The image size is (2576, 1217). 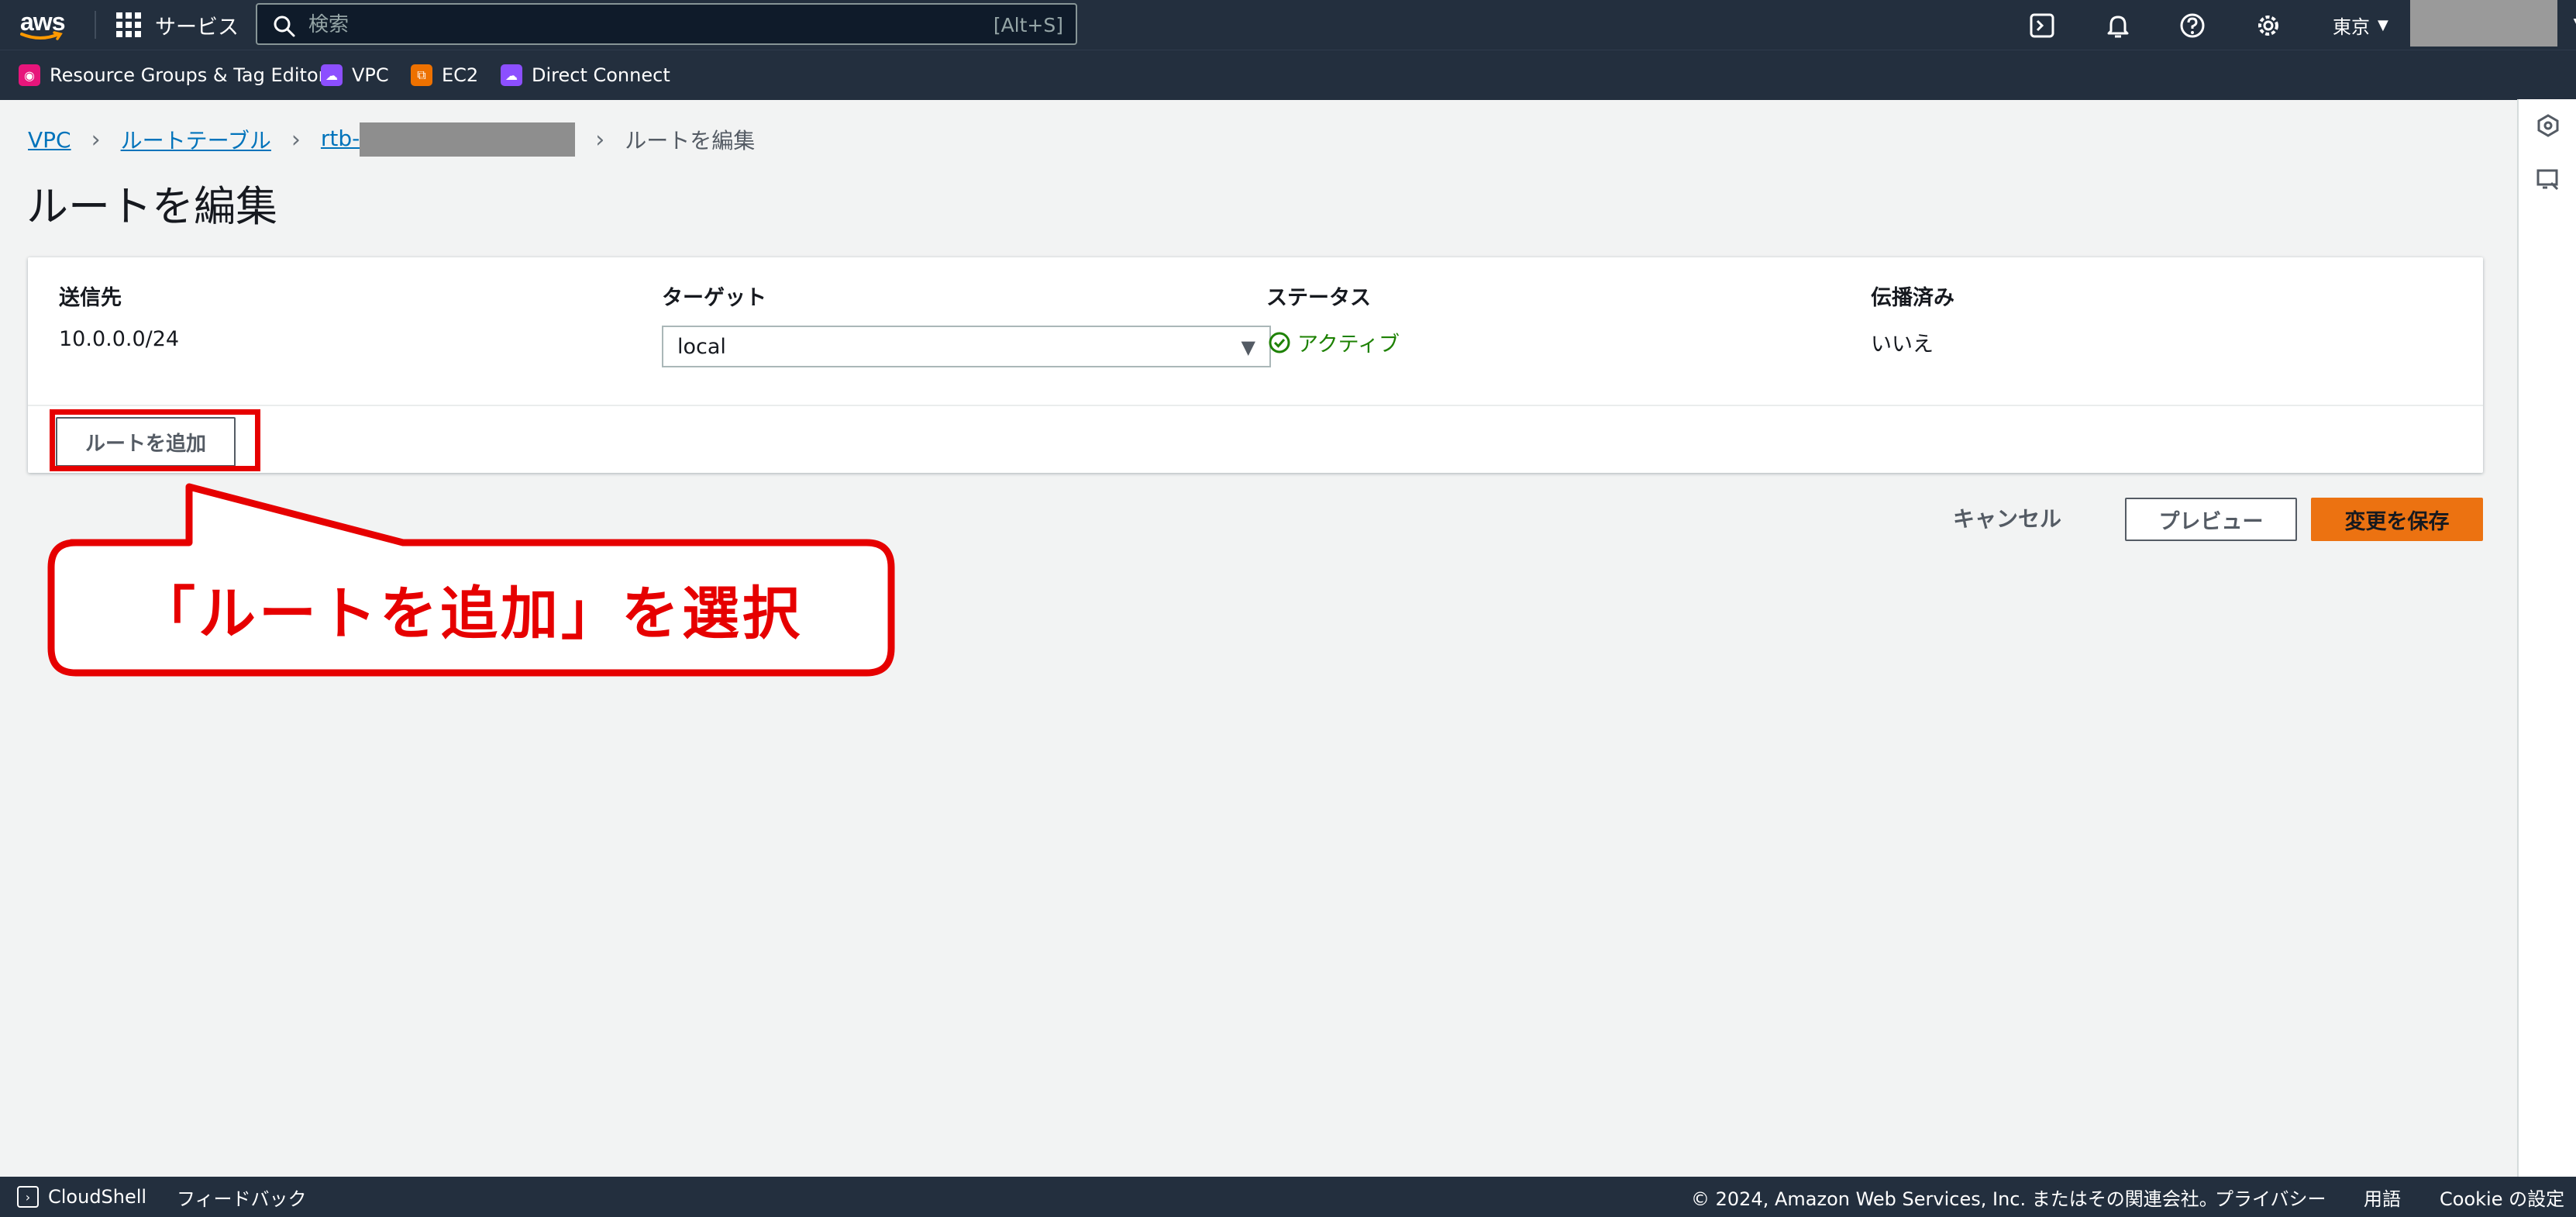 What do you see at coordinates (2382, 1197) in the screenshot?
I see `terms-link: 用語` at bounding box center [2382, 1197].